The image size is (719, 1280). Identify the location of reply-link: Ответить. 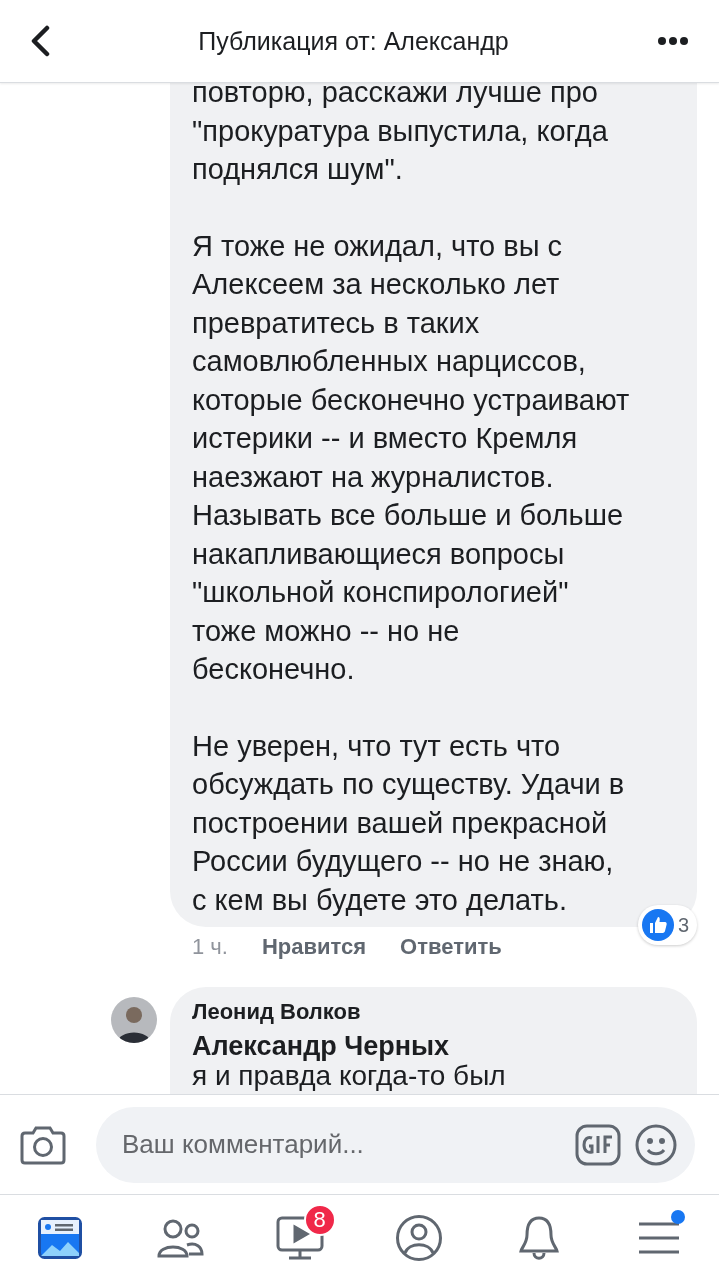
(451, 947).